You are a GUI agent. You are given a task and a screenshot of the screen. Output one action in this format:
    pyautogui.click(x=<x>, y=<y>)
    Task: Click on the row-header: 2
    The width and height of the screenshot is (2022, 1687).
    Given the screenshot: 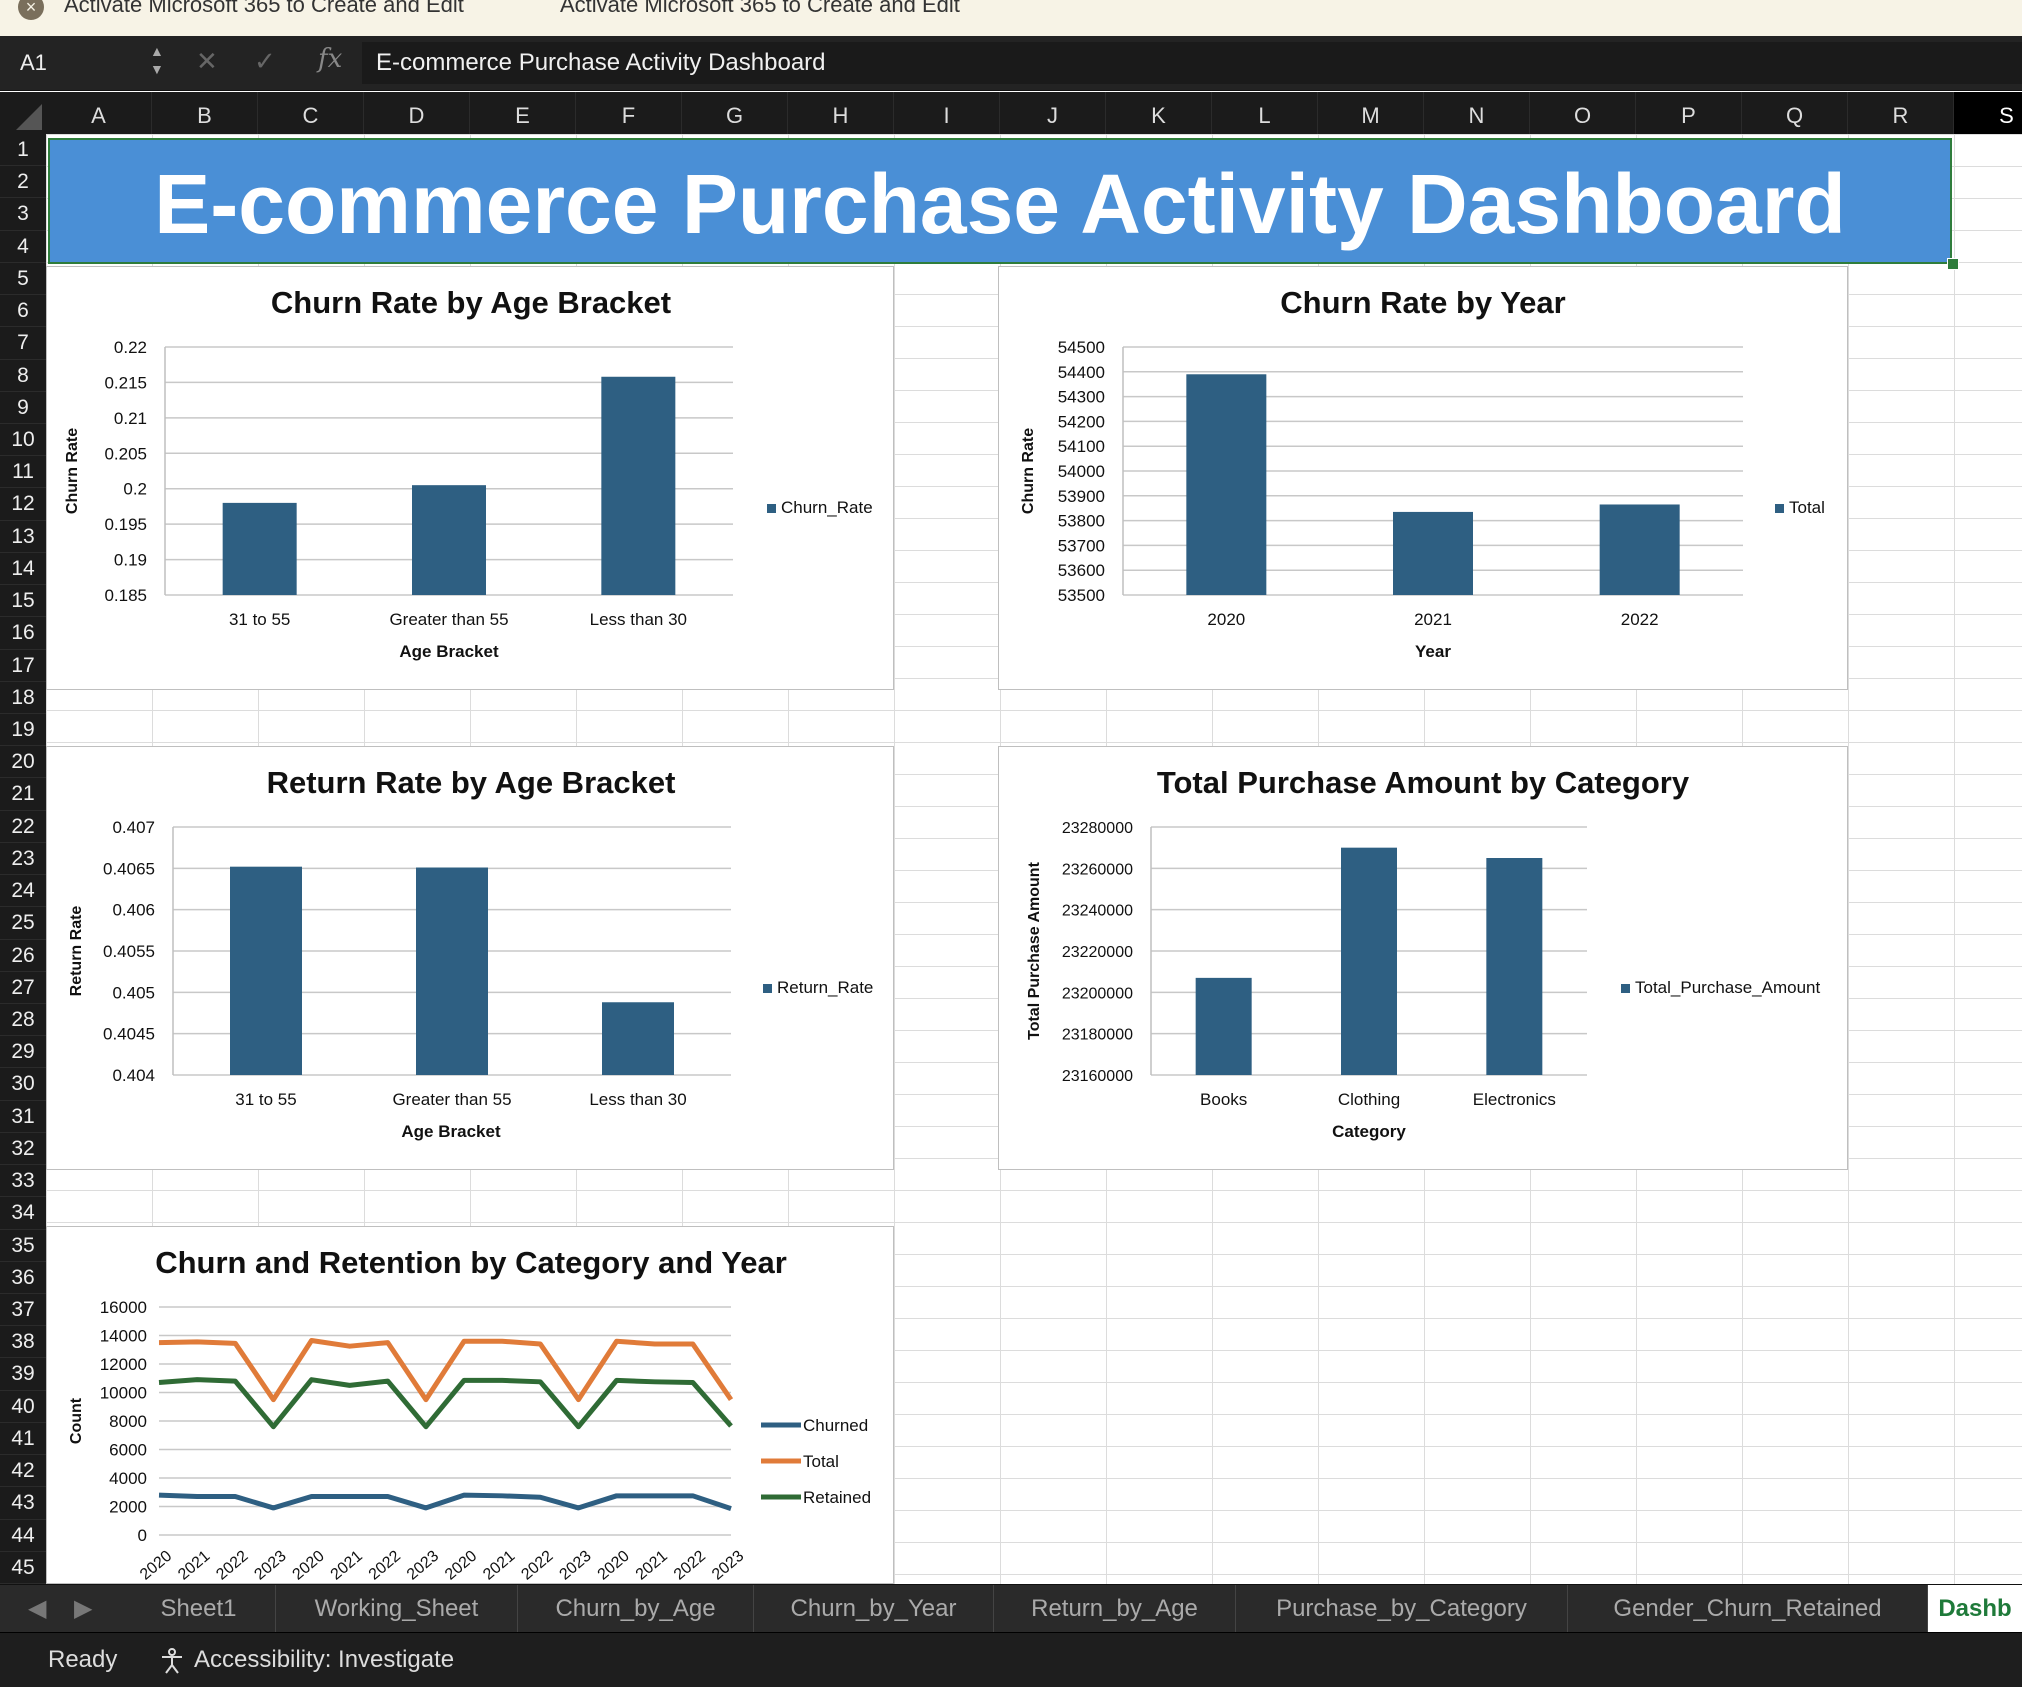 What is the action you would take?
    pyautogui.click(x=23, y=182)
    